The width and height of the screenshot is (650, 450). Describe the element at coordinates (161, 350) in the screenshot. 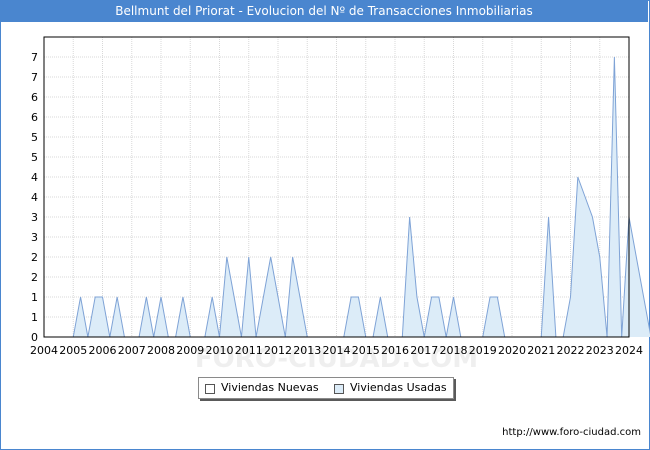

I see `x-tick-label: 2008` at that location.